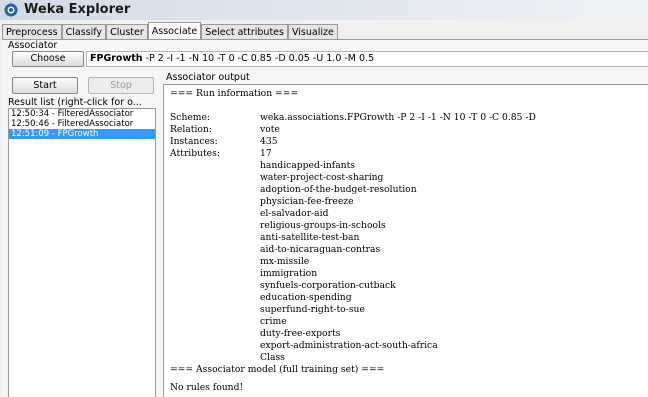  I want to click on attributes-count: 17, so click(266, 153).